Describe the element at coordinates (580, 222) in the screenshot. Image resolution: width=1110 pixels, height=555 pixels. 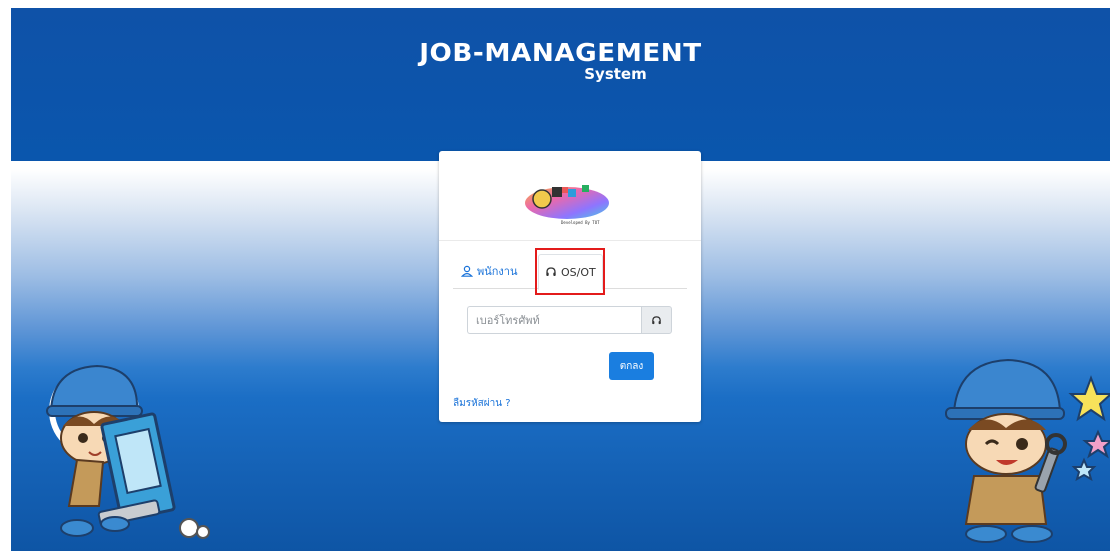
I see `logo-caption: Developed By TOT` at that location.